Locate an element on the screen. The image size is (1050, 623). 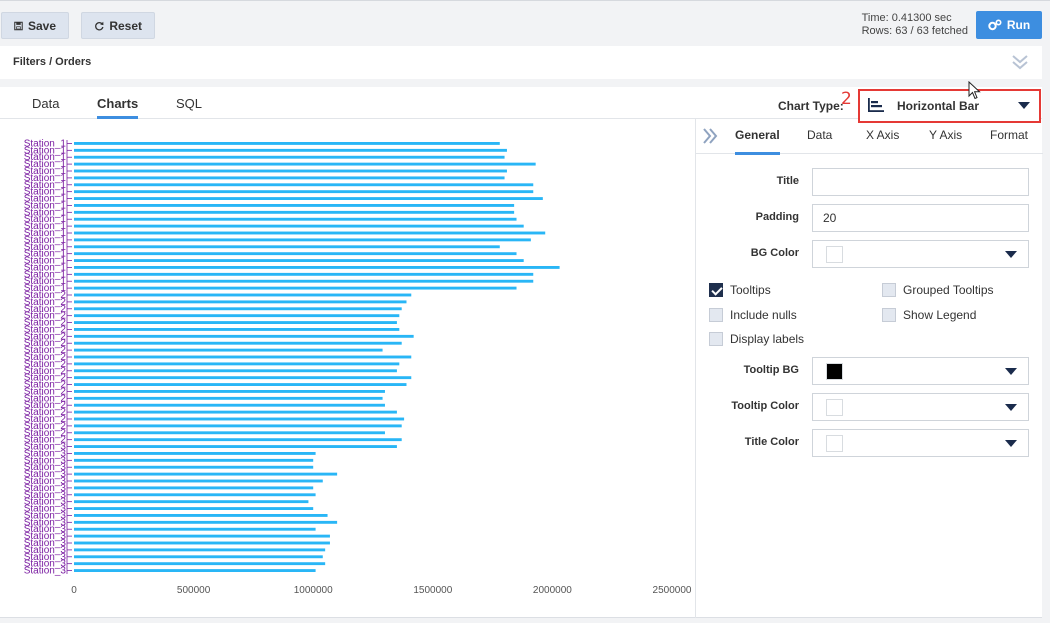
padding-input: 20 is located at coordinates (920, 218).